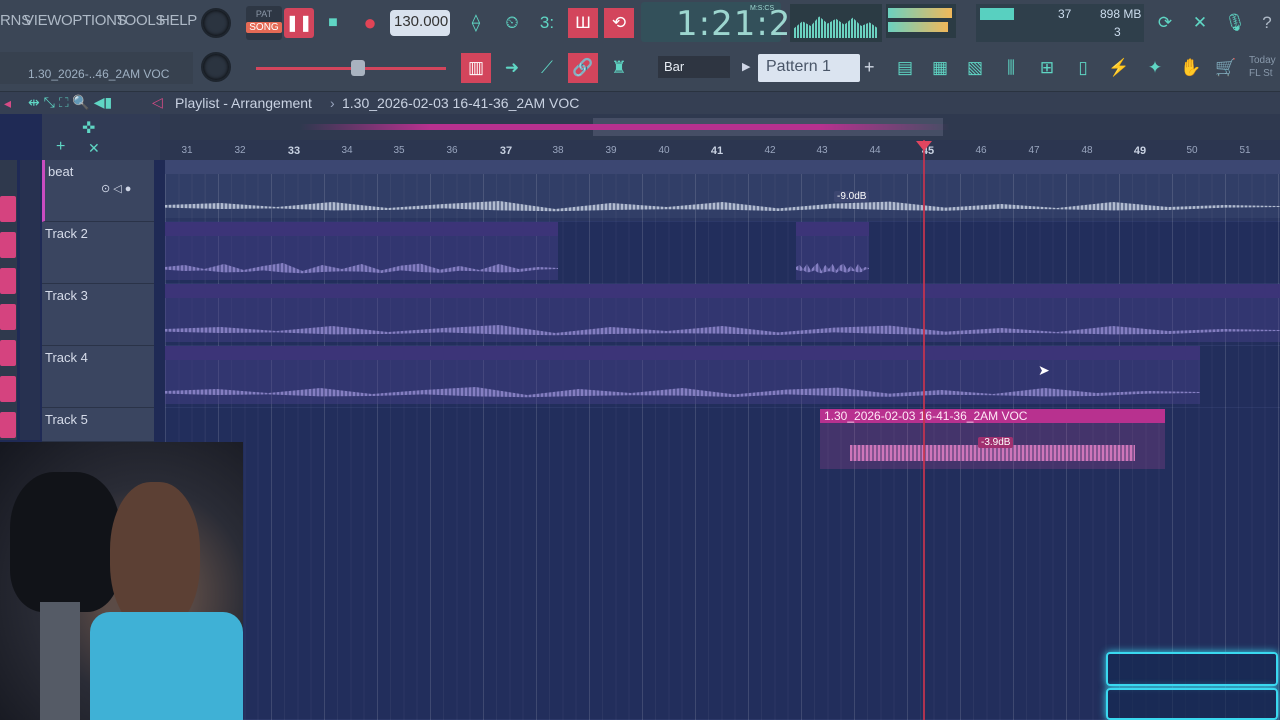  Describe the element at coordinates (583, 68) in the screenshot. I see `link-icon: 🔗` at that location.